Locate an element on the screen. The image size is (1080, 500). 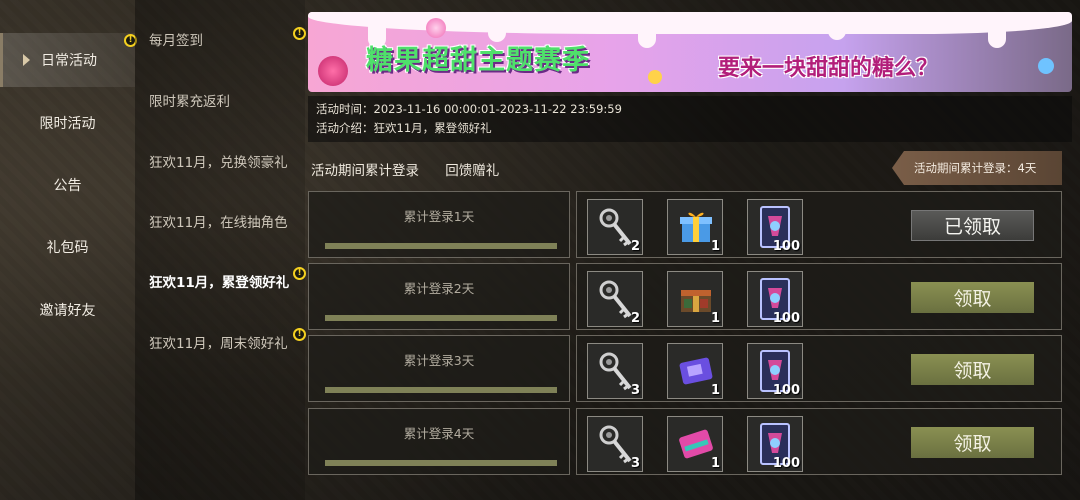
activity-label: 狂欢11月，周末领好礼 is located at coordinates (218, 344).